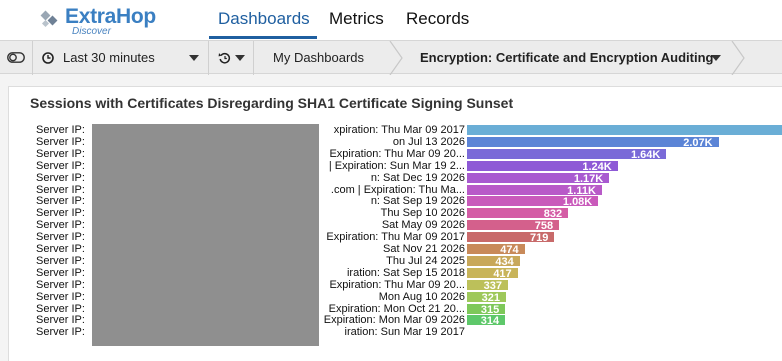 The image size is (782, 361). I want to click on nav-records: Records, so click(437, 19).